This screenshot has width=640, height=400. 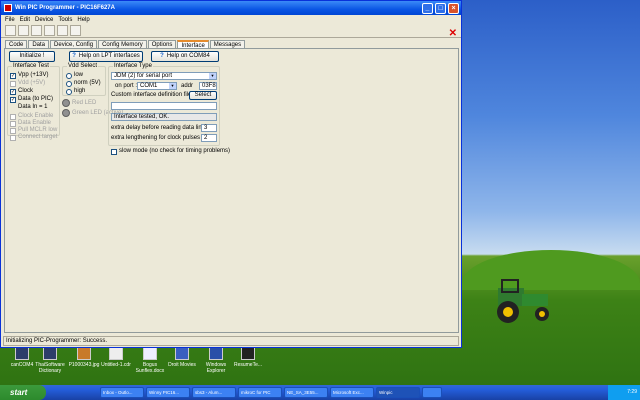 What do you see at coordinates (453, 8) in the screenshot?
I see `close-button: ×` at bounding box center [453, 8].